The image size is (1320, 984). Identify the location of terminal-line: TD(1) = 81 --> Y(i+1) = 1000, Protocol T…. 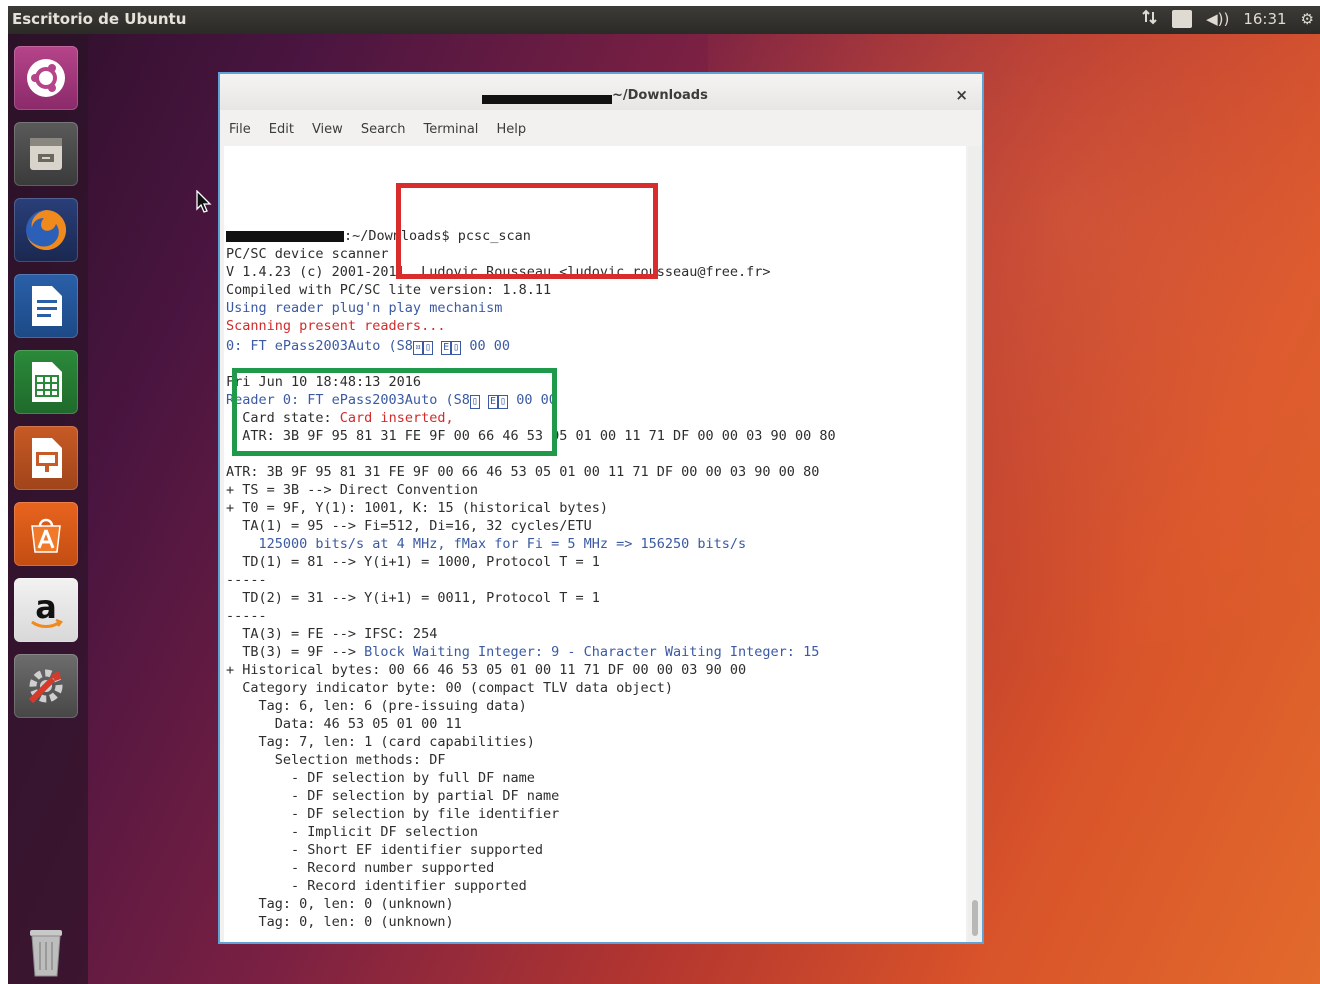
(413, 562).